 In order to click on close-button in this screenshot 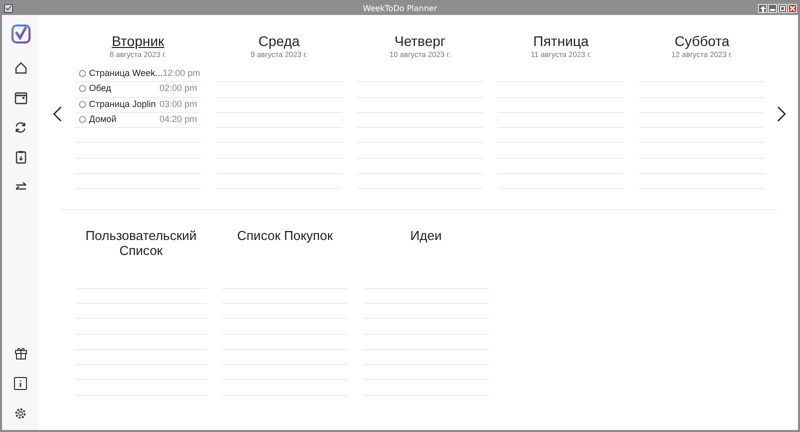, I will do `click(792, 8)`.